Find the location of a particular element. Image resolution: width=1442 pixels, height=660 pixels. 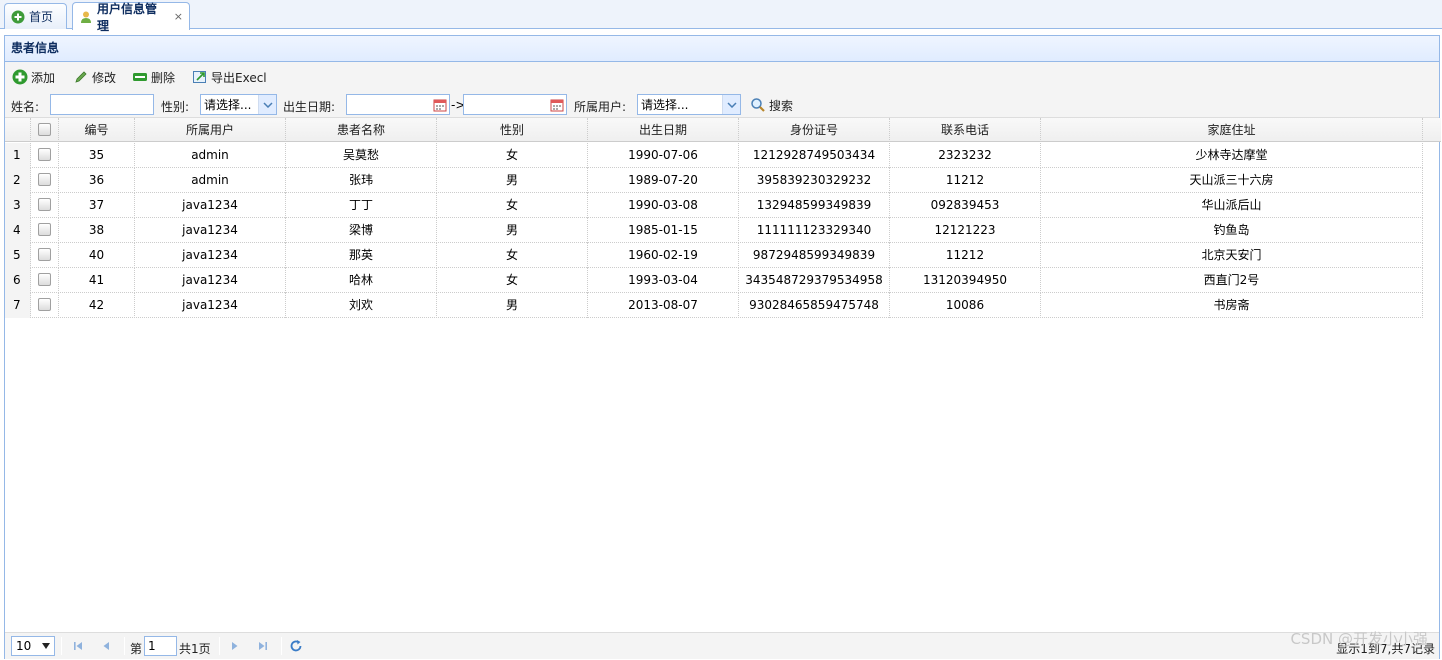

cell-name: 梁博 is located at coordinates (361, 230).